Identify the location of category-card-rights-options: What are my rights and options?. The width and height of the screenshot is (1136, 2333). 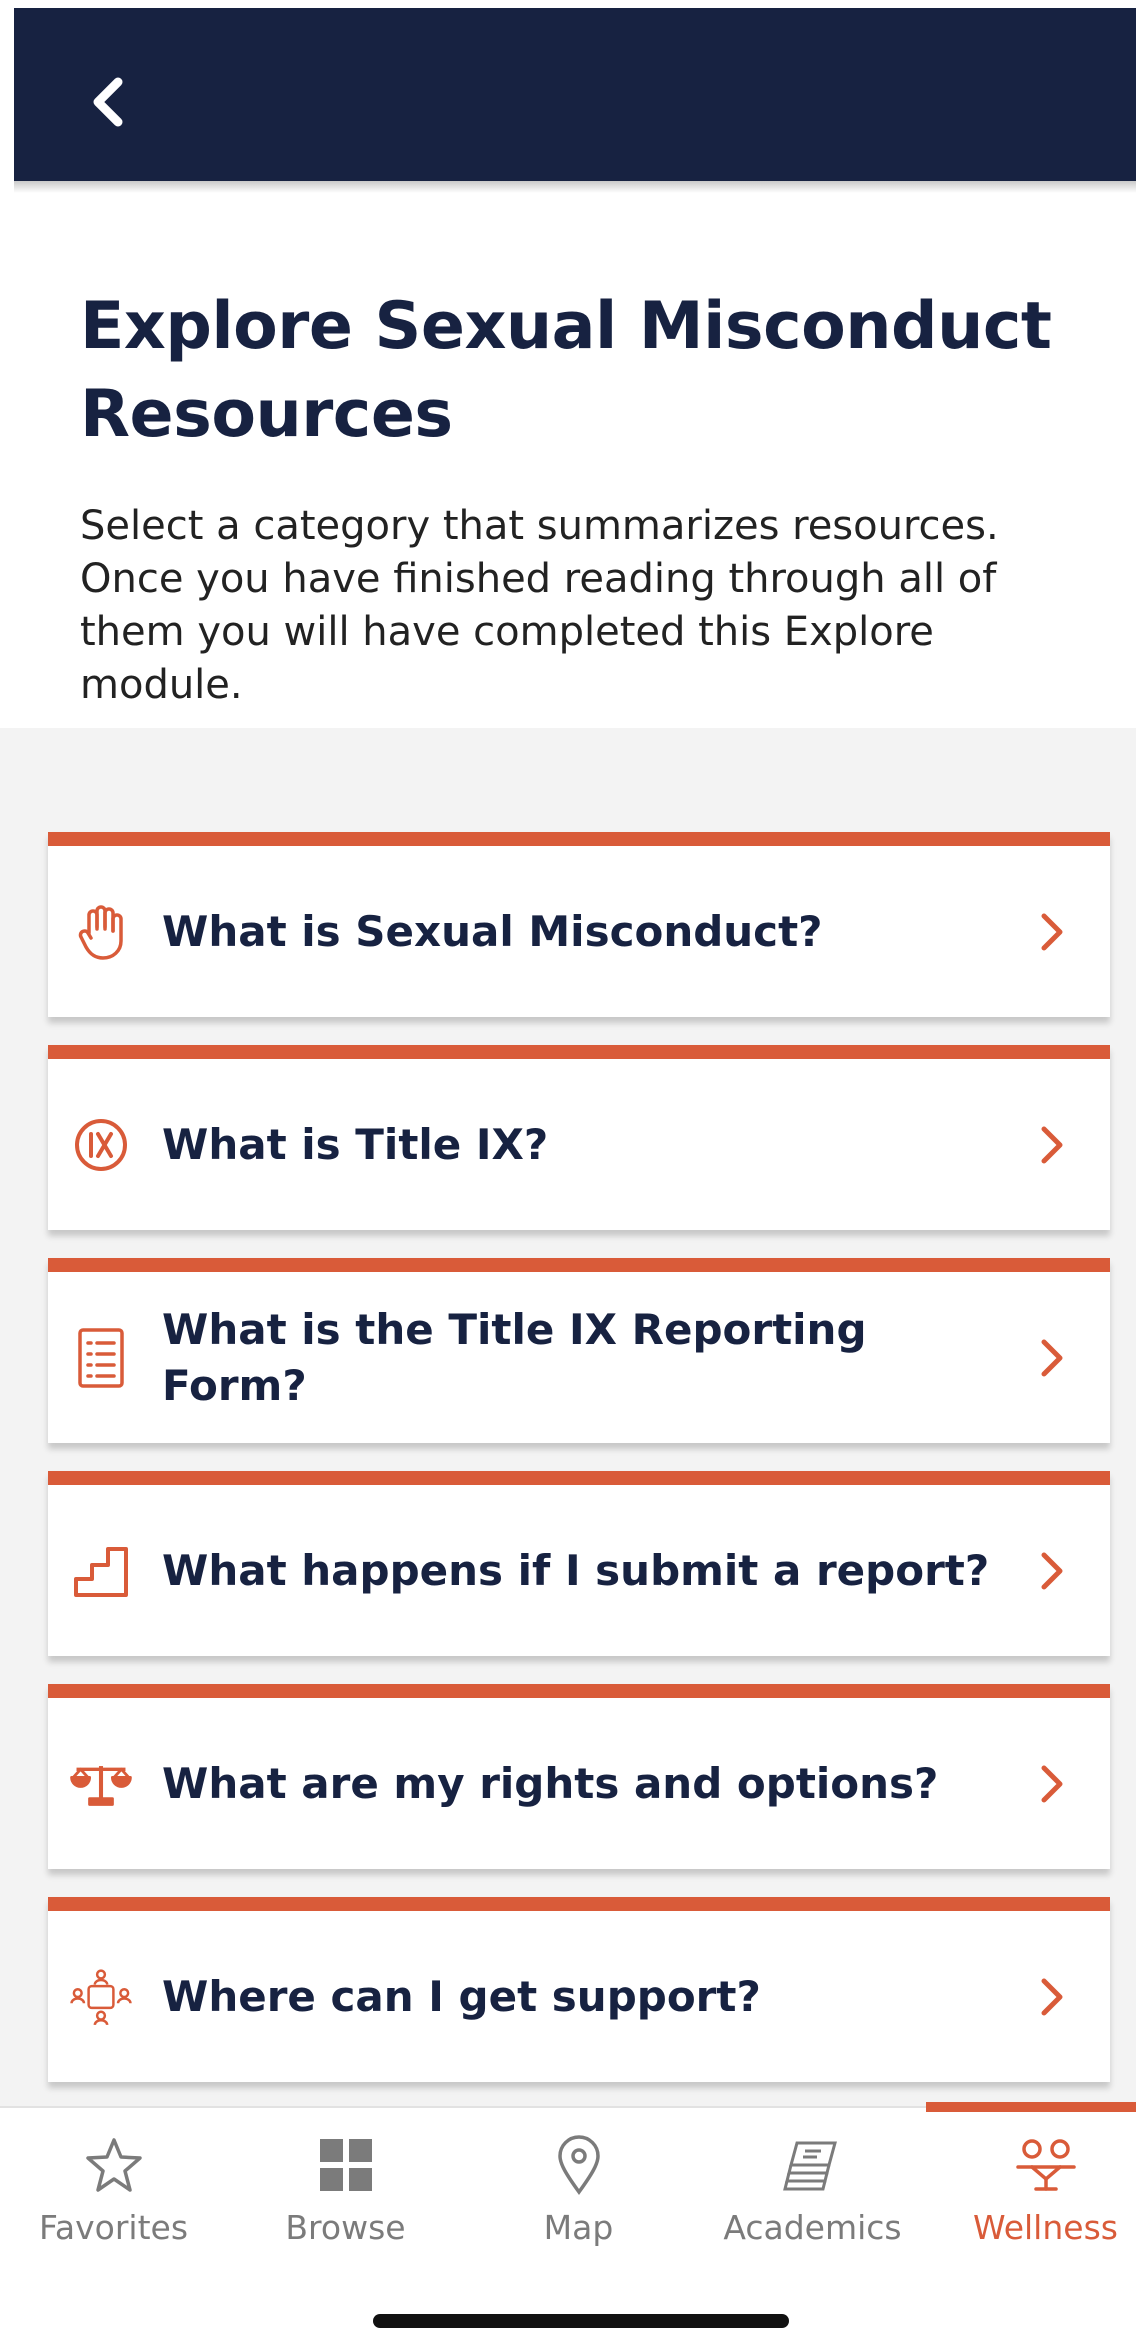
(579, 1776).